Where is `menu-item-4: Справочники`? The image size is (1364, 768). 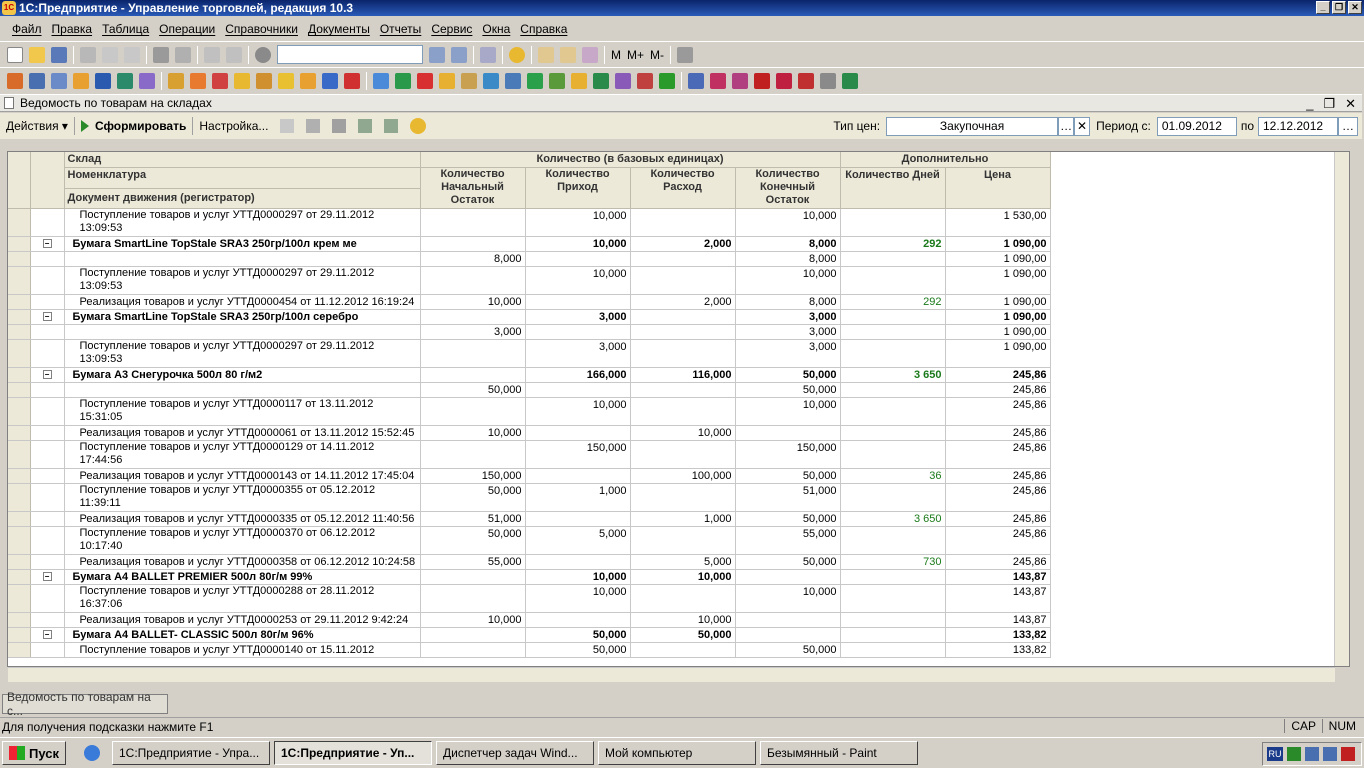 menu-item-4: Справочники is located at coordinates (261, 29).